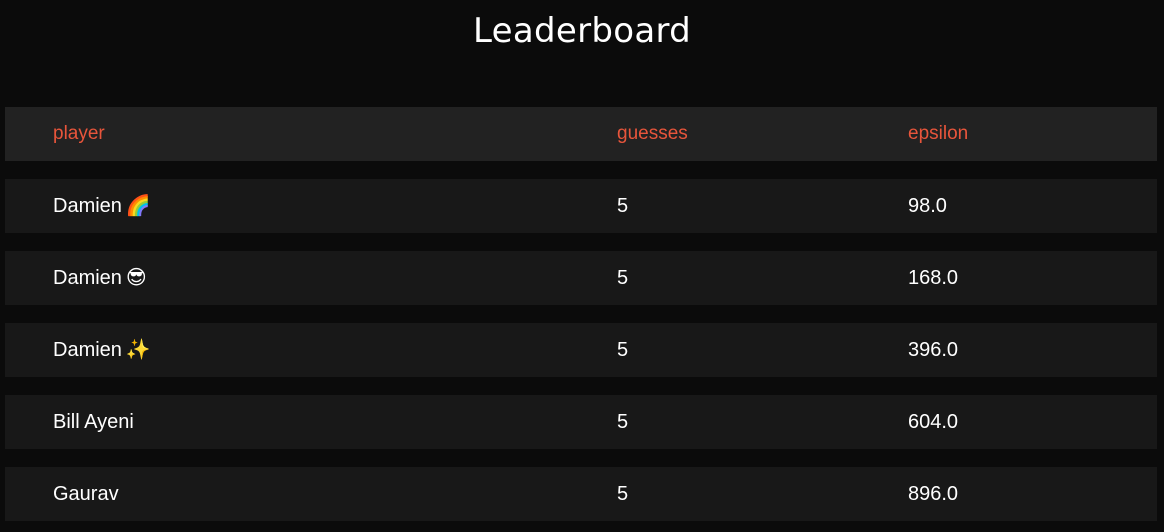 This screenshot has width=1164, height=532. I want to click on player-cell: Damien ✨, so click(102, 350).